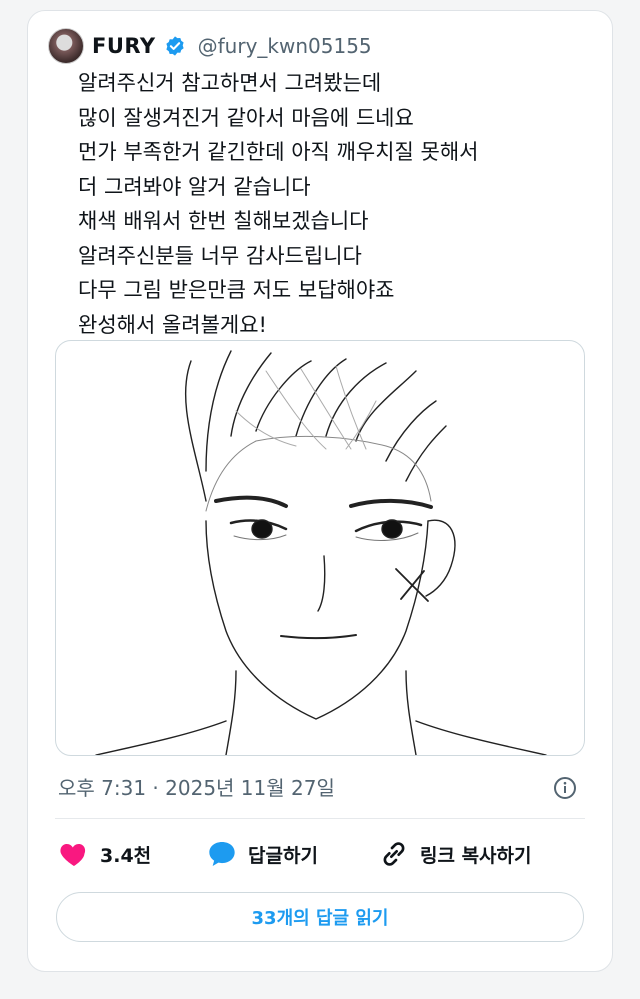 Image resolution: width=640 pixels, height=999 pixels. I want to click on divider, so click(320, 818).